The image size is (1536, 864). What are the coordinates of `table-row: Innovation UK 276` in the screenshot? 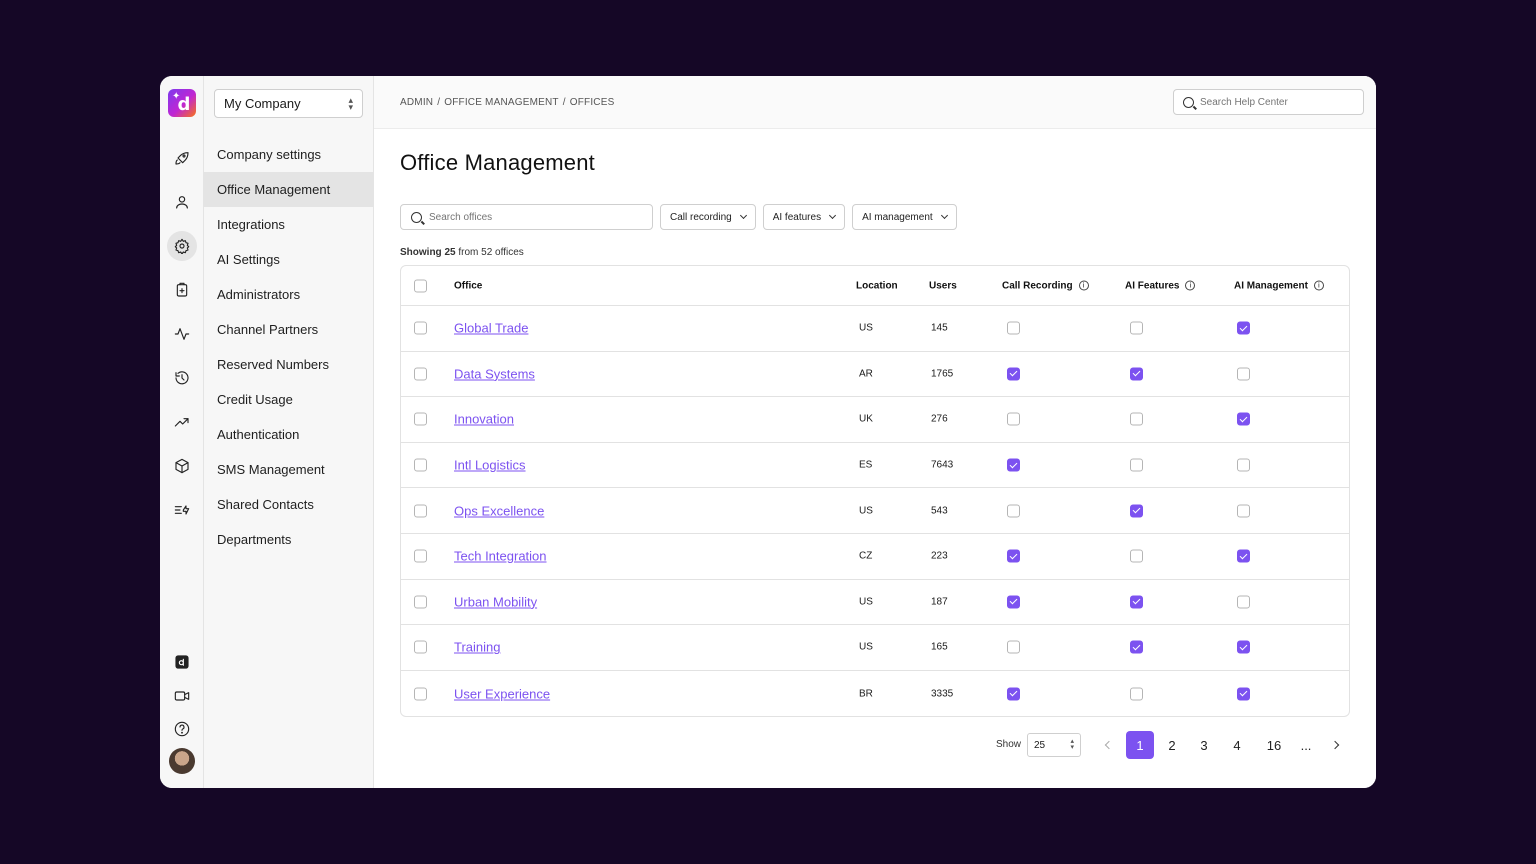 It's located at (875, 420).